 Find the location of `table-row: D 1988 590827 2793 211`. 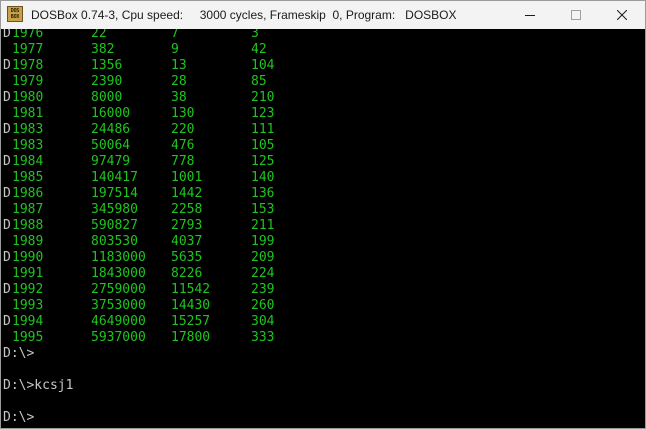

table-row: D 1988 590827 2793 211 is located at coordinates (138, 226).